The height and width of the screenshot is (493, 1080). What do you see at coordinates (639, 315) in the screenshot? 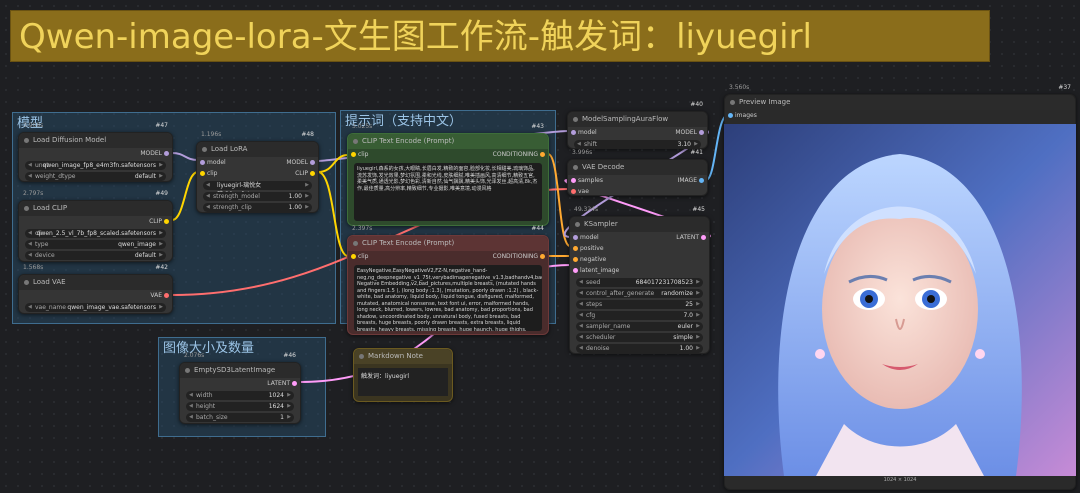
I see `cfg-widget: cfg 7.0` at bounding box center [639, 315].